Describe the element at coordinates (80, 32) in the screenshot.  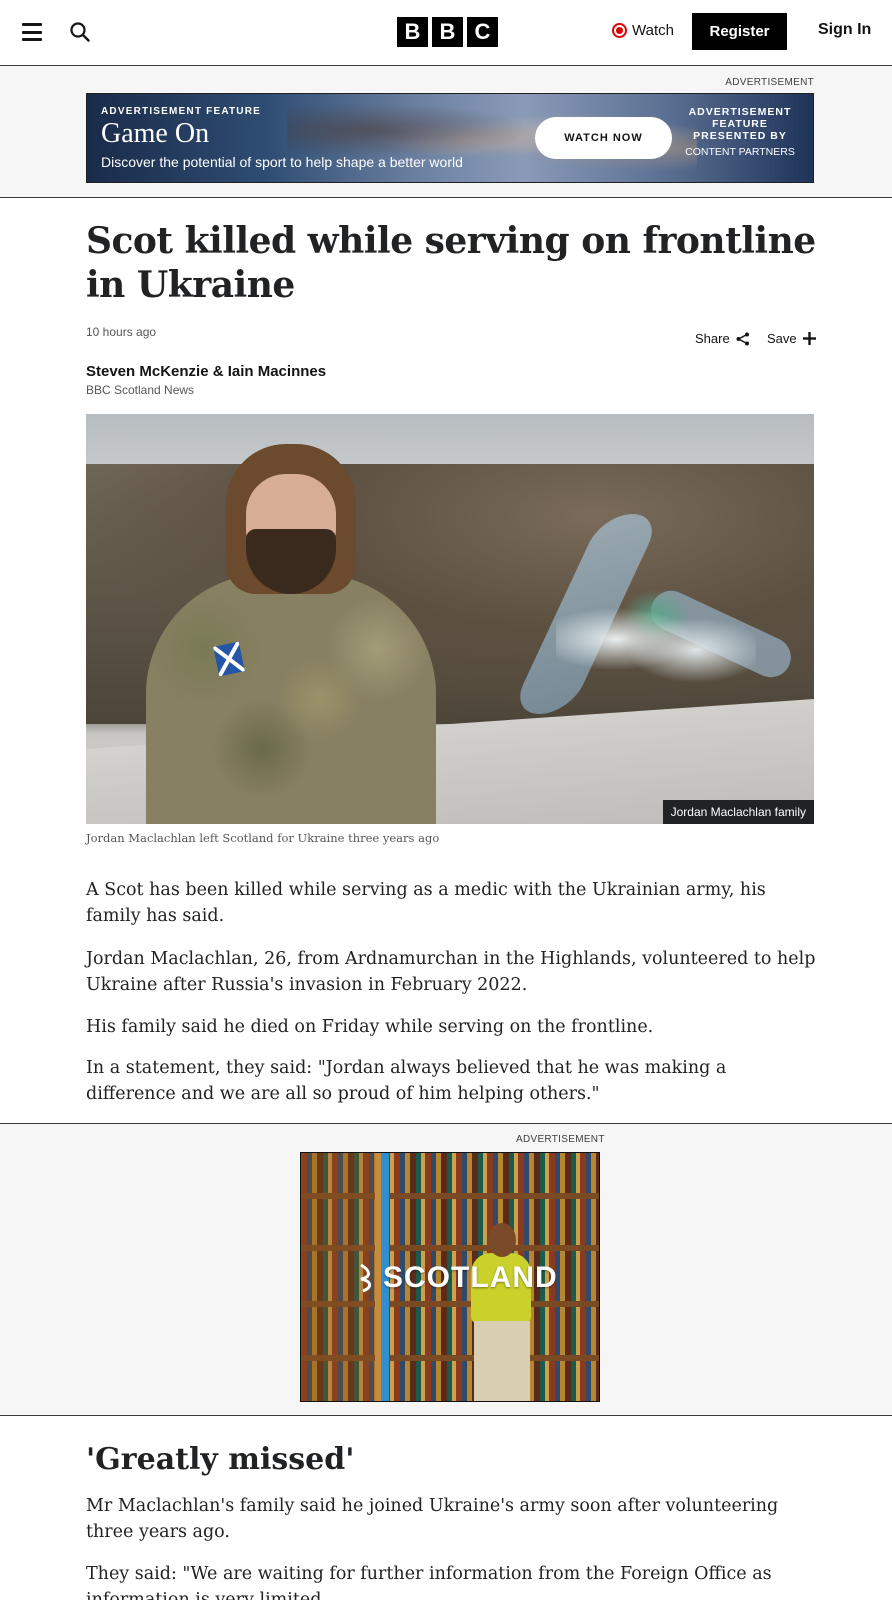
I see `search-icon` at that location.